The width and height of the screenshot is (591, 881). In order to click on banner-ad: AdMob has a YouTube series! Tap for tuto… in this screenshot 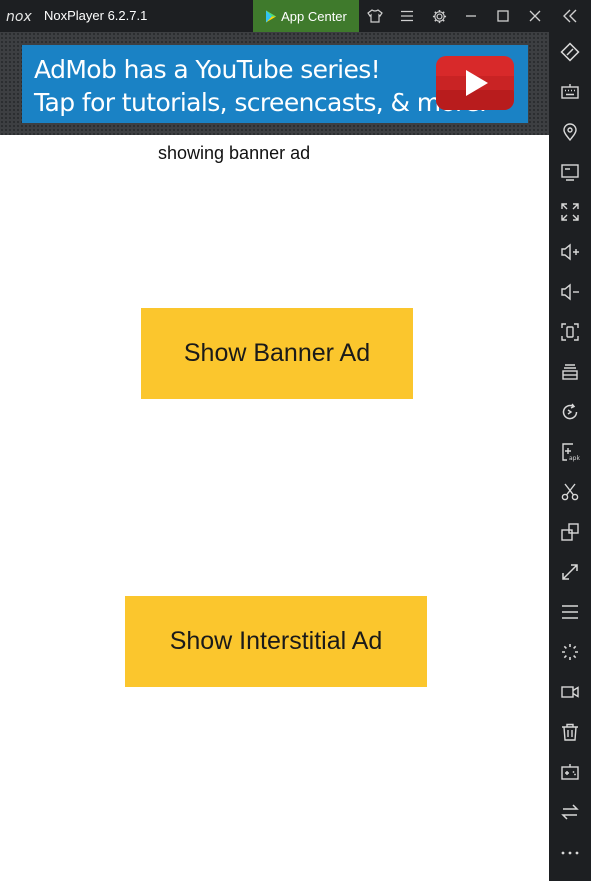, I will do `click(275, 84)`.